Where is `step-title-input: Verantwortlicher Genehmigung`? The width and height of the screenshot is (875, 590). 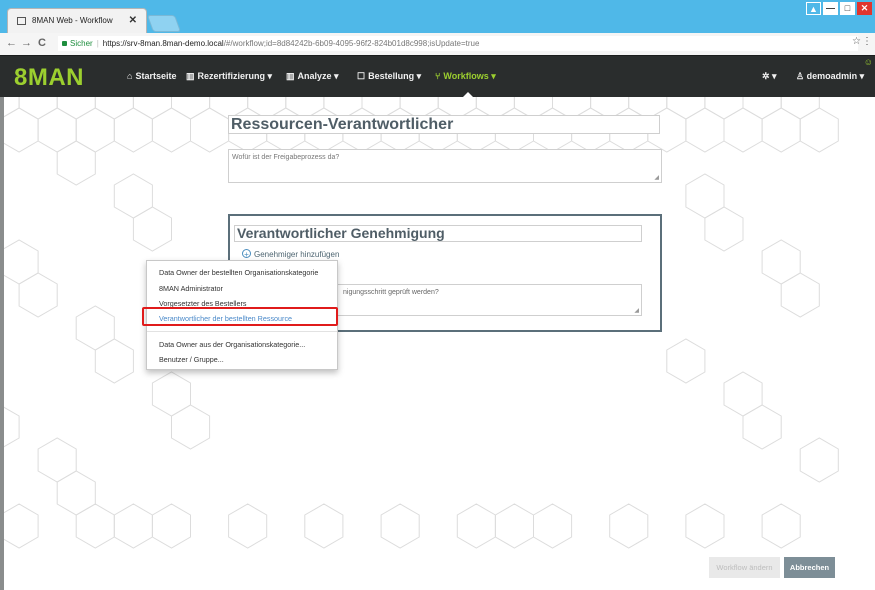 step-title-input: Verantwortlicher Genehmigung is located at coordinates (438, 233).